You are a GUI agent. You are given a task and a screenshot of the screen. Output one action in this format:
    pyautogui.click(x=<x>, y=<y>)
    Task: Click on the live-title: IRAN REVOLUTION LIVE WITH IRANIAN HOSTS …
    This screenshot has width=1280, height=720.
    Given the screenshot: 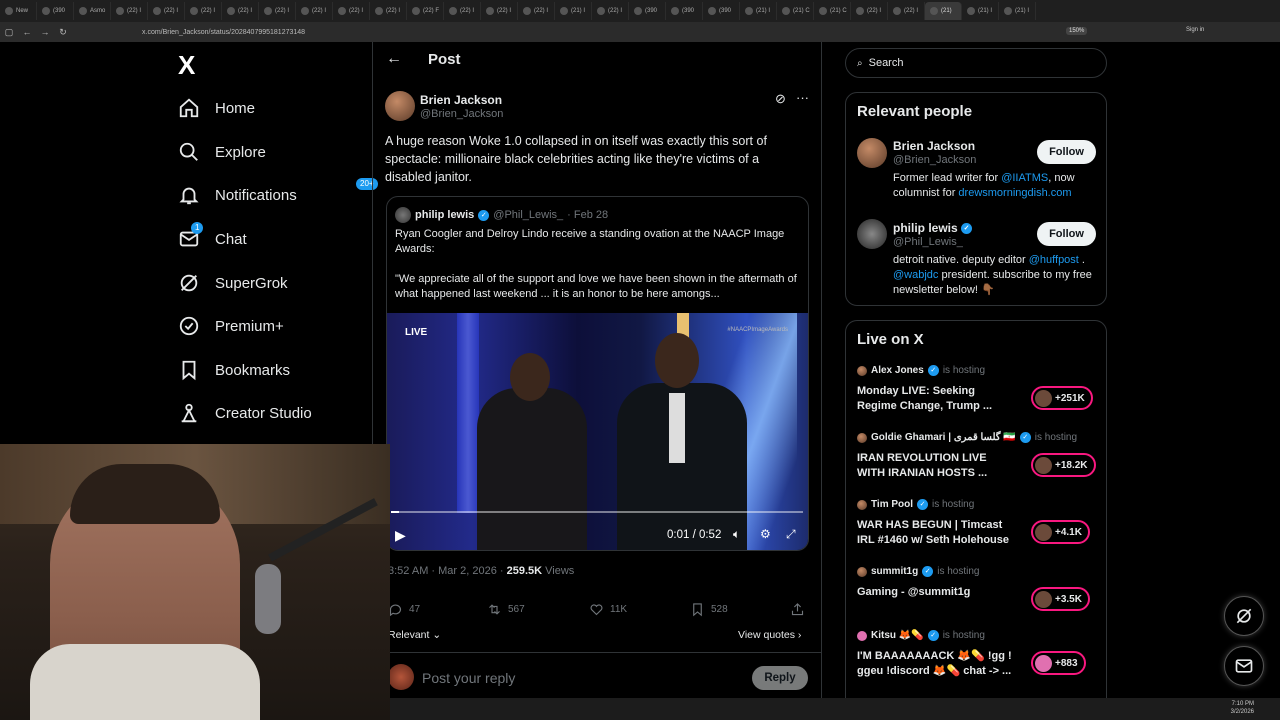 What is the action you would take?
    pyautogui.click(x=937, y=466)
    